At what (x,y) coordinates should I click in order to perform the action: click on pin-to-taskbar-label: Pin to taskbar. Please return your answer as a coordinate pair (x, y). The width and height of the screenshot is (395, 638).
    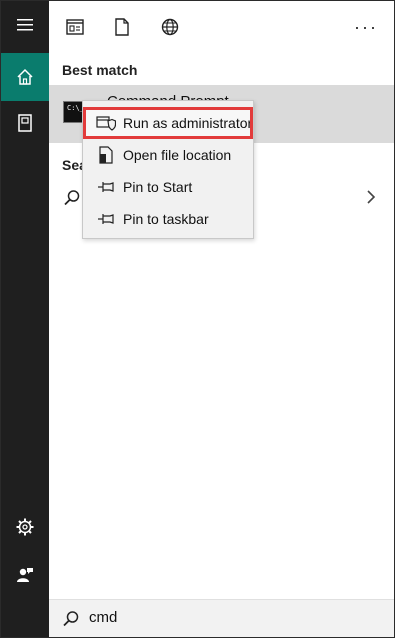
    Looking at the image, I should click on (166, 219).